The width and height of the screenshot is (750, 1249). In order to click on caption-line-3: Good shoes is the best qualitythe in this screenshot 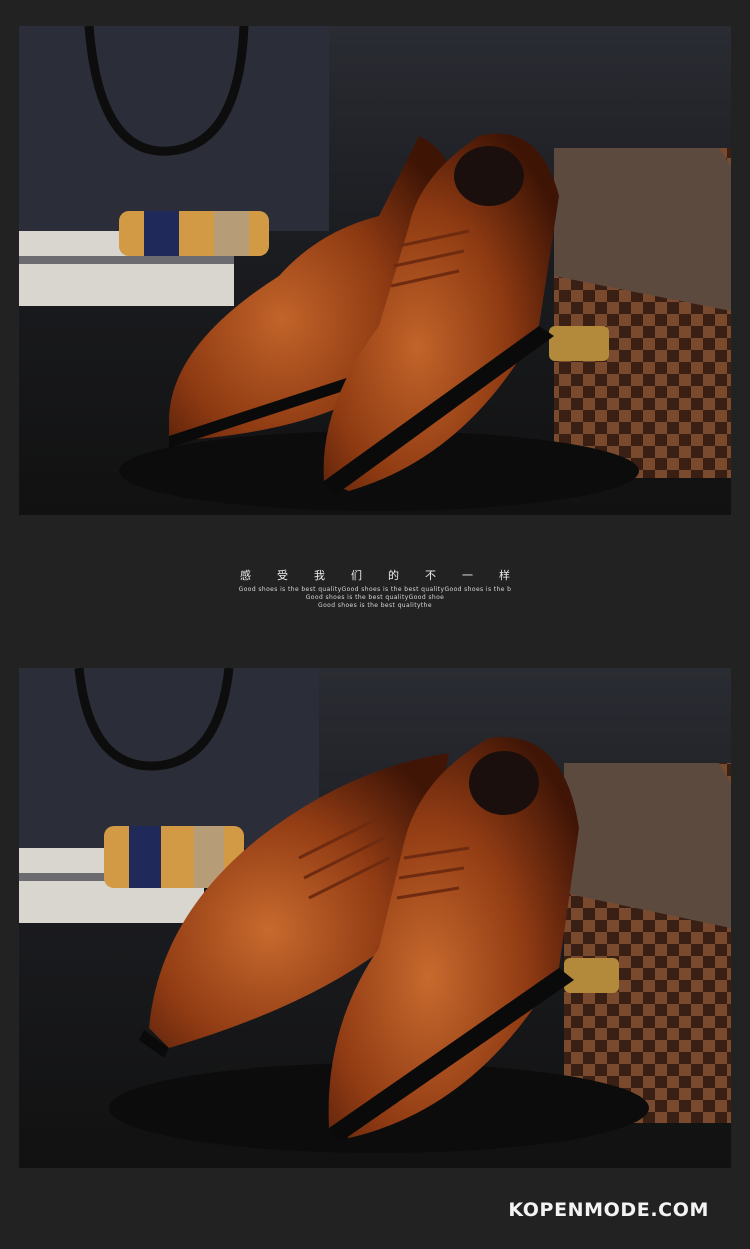, I will do `click(375, 605)`.